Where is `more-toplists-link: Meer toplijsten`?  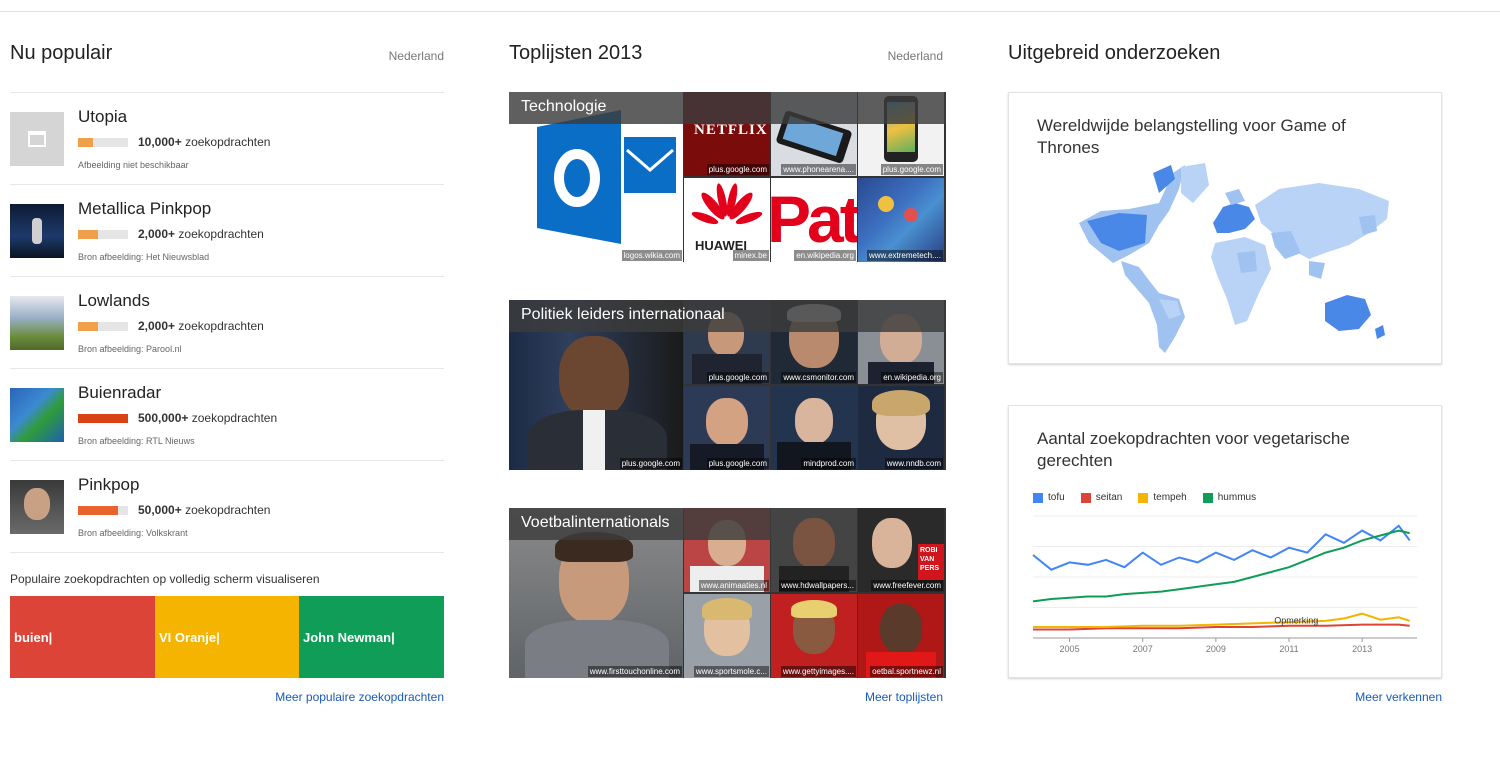
more-toplists-link: Meer toplijsten is located at coordinates (904, 697).